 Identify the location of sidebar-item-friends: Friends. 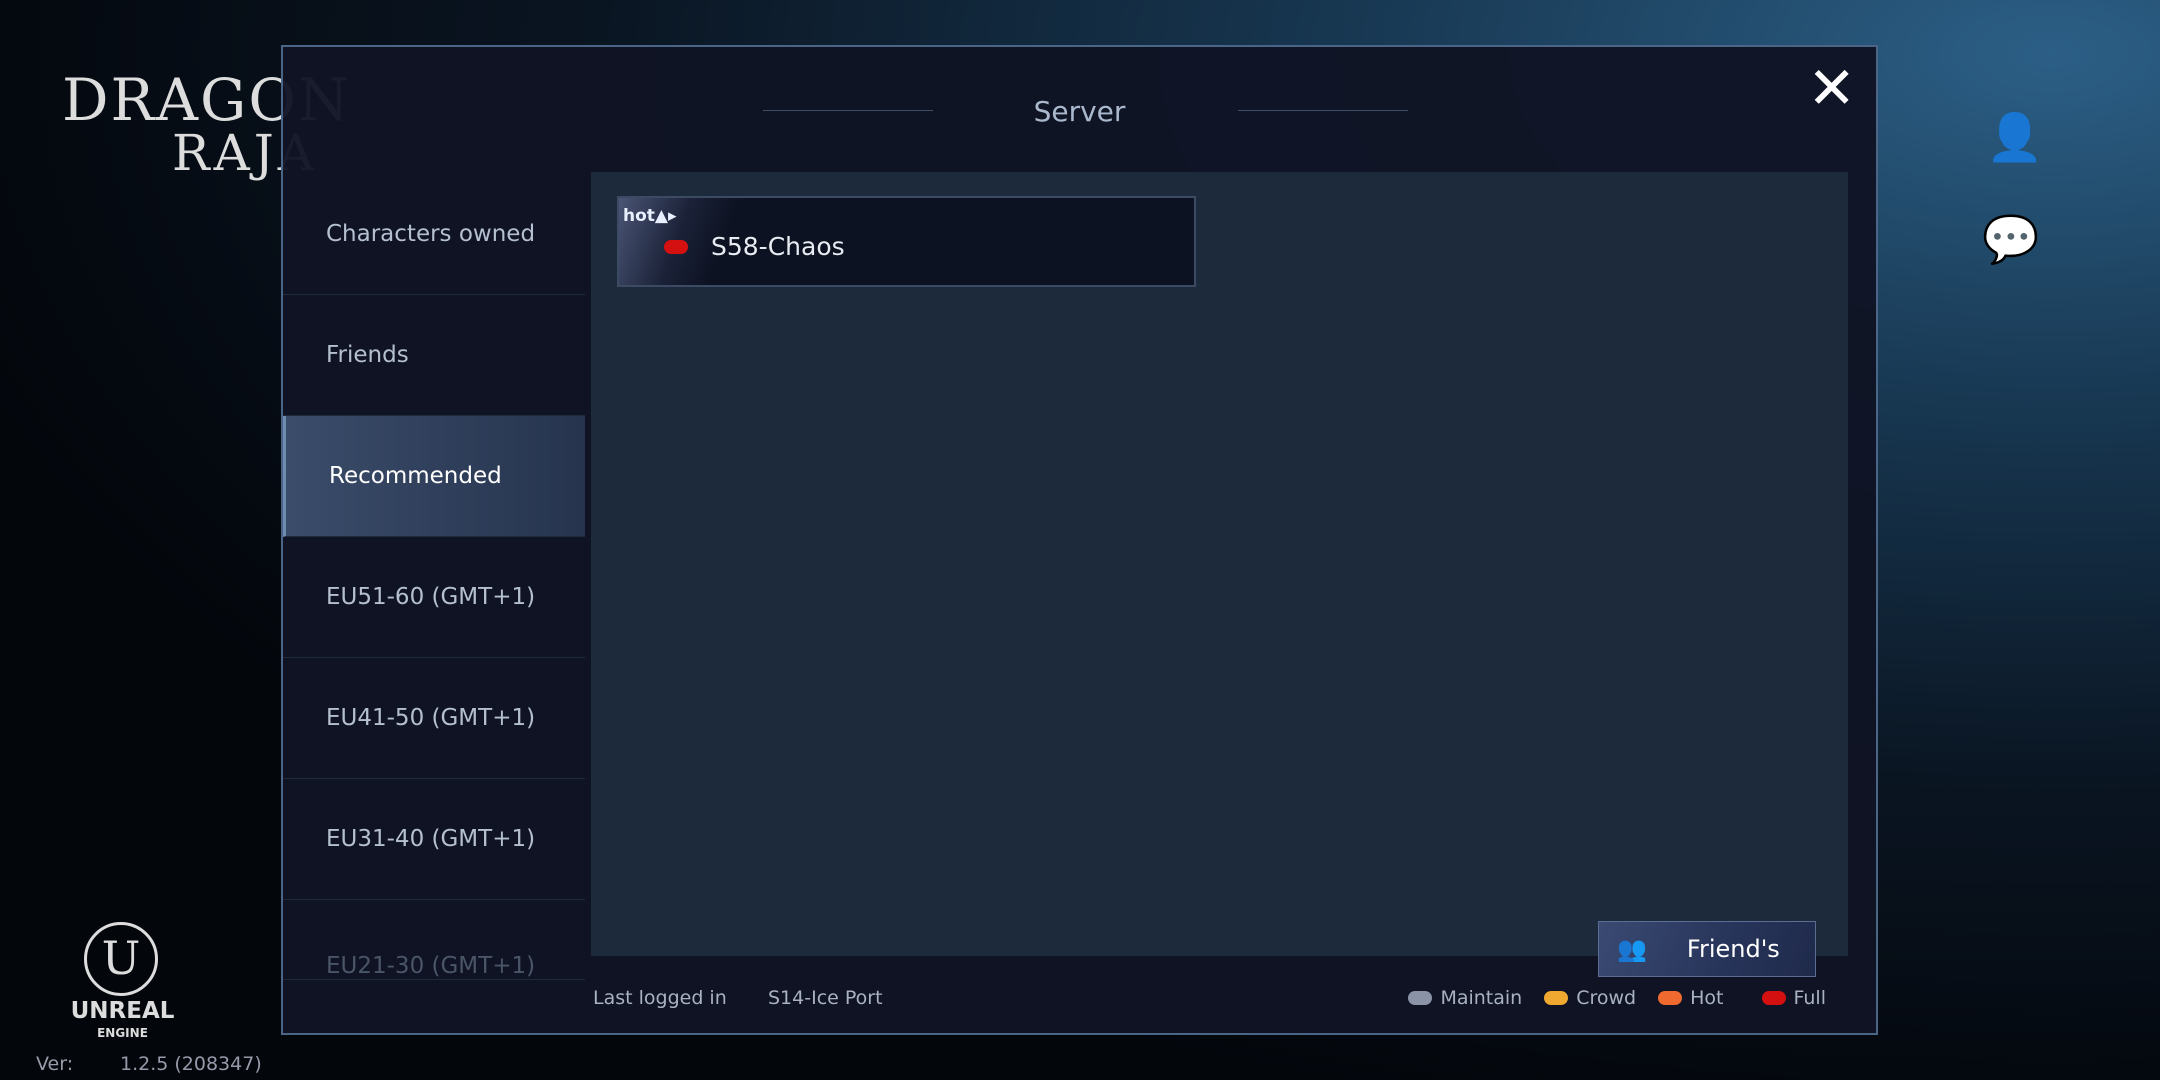
(434, 355).